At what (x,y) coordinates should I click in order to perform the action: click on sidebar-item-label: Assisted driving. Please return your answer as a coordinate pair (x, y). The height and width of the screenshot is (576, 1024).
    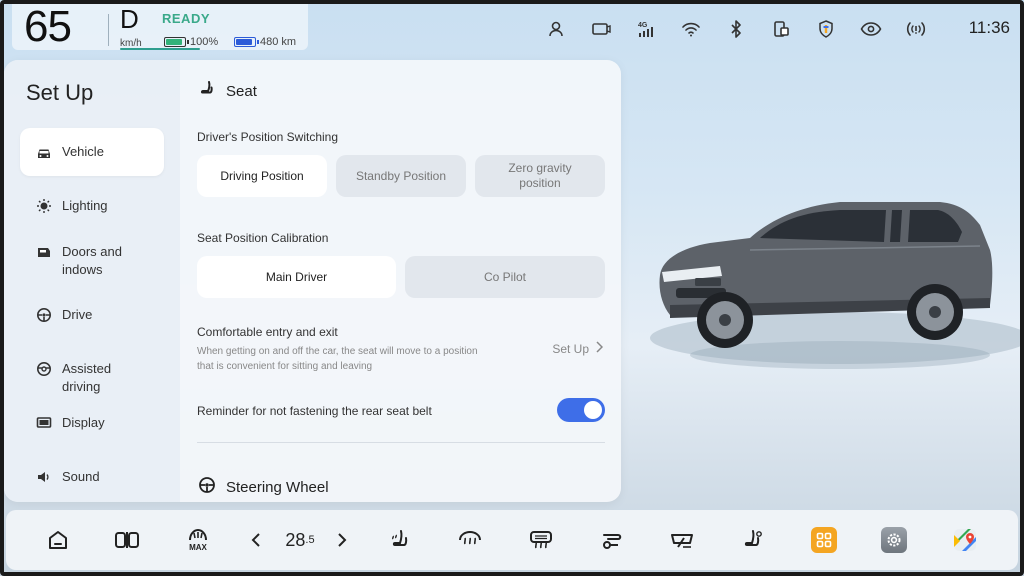
    Looking at the image, I should click on (87, 377).